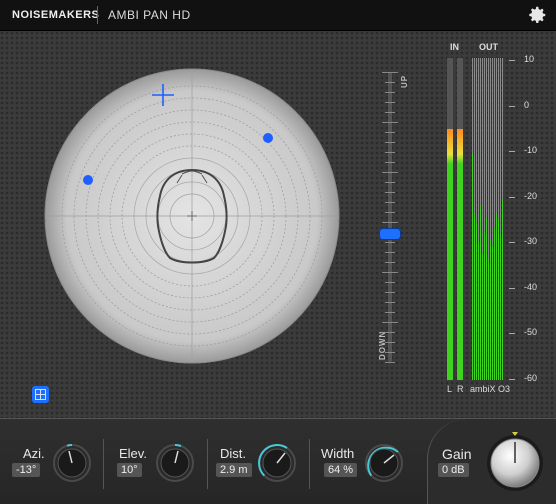  What do you see at coordinates (233, 453) in the screenshot?
I see `distance-label: Dist.` at bounding box center [233, 453].